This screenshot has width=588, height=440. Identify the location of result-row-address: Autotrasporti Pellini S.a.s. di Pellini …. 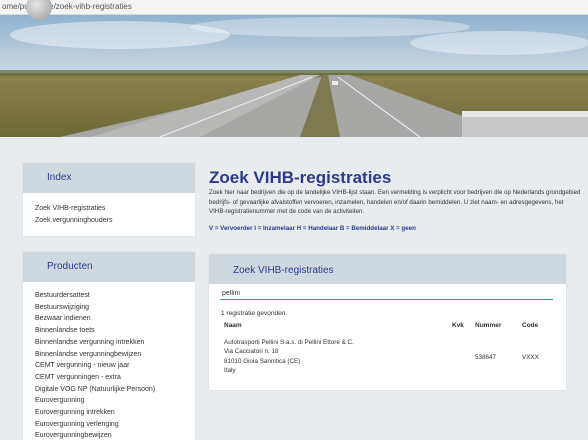
(289, 357).